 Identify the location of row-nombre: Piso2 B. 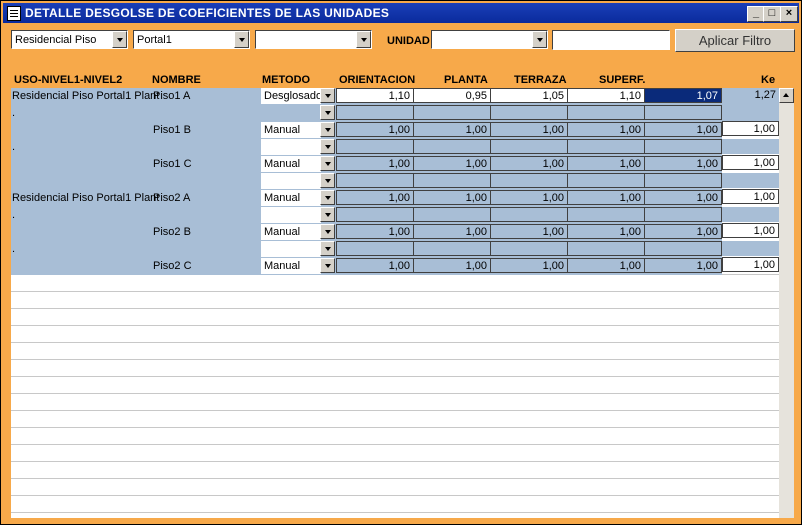
(172, 232).